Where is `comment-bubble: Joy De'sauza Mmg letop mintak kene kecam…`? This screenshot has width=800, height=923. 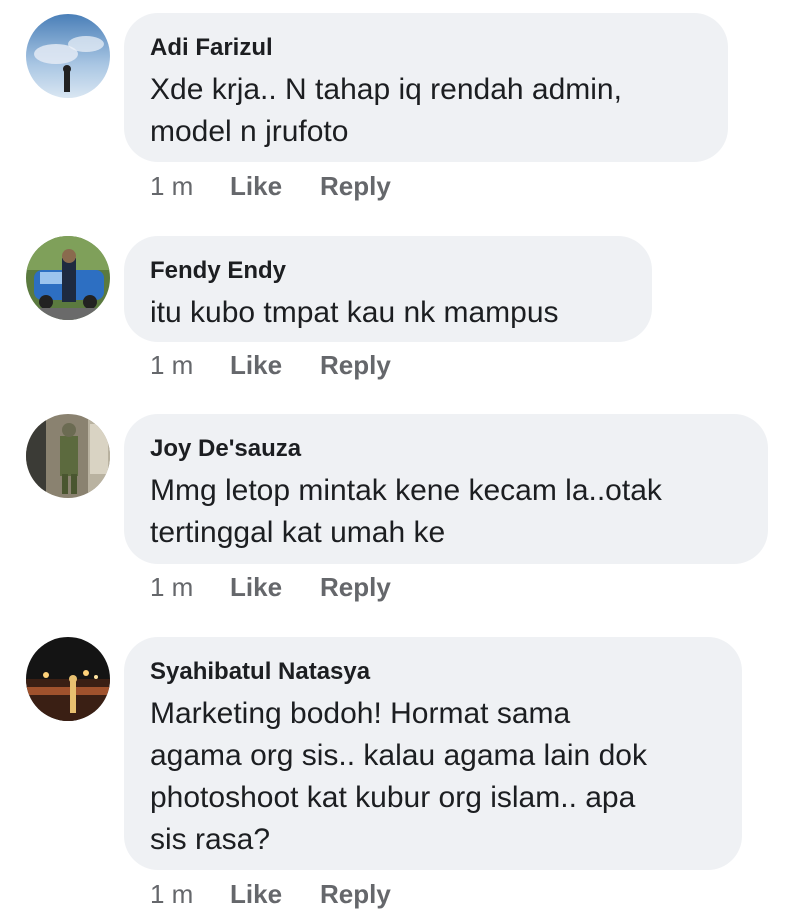
comment-bubble: Joy De'sauza Mmg letop mintak kene kecam… is located at coordinates (446, 489).